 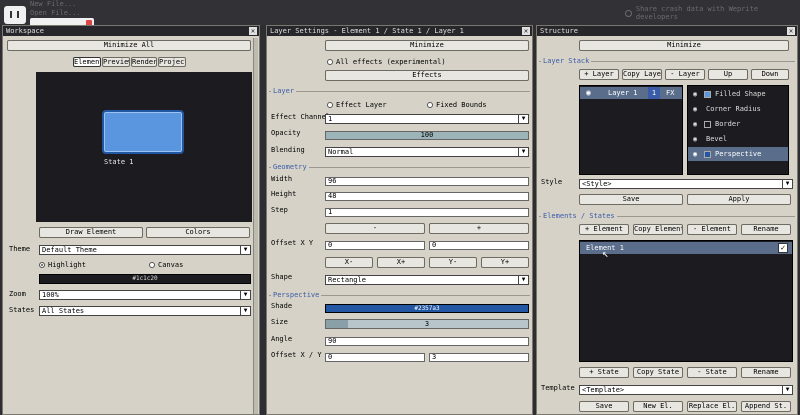 What do you see at coordinates (783, 248) in the screenshot?
I see `checkbox-icon: ✓` at bounding box center [783, 248].